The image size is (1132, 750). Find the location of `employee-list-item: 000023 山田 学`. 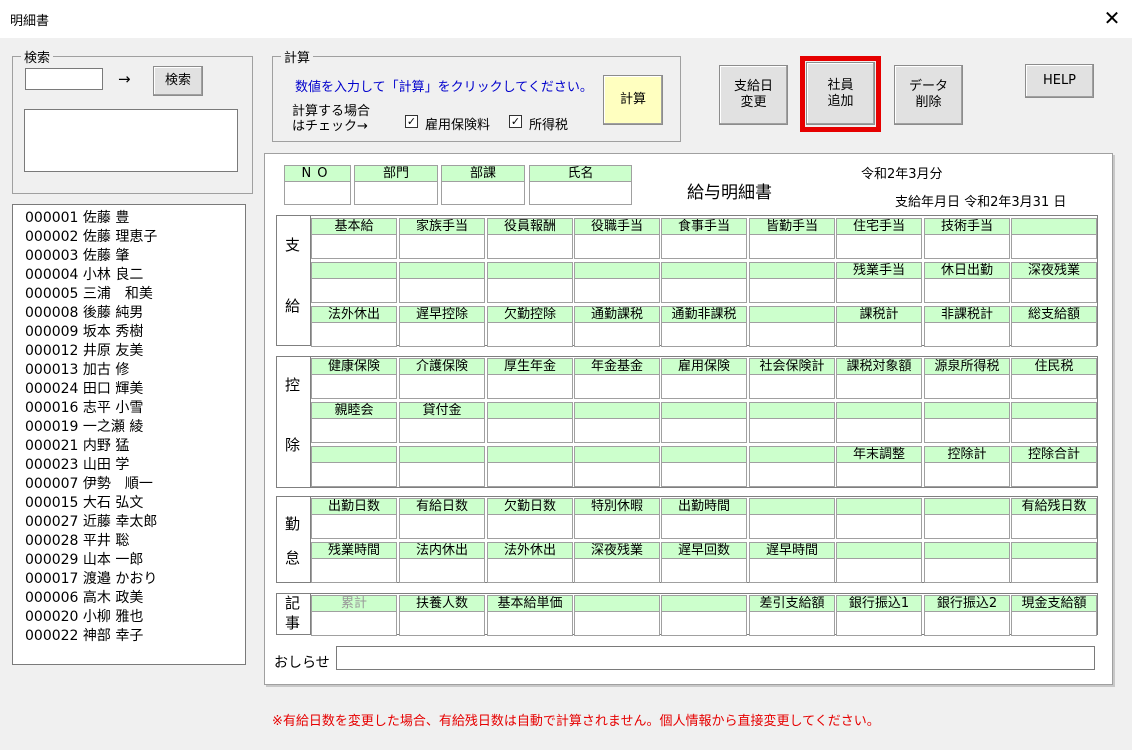

employee-list-item: 000023 山田 学 is located at coordinates (135, 465).